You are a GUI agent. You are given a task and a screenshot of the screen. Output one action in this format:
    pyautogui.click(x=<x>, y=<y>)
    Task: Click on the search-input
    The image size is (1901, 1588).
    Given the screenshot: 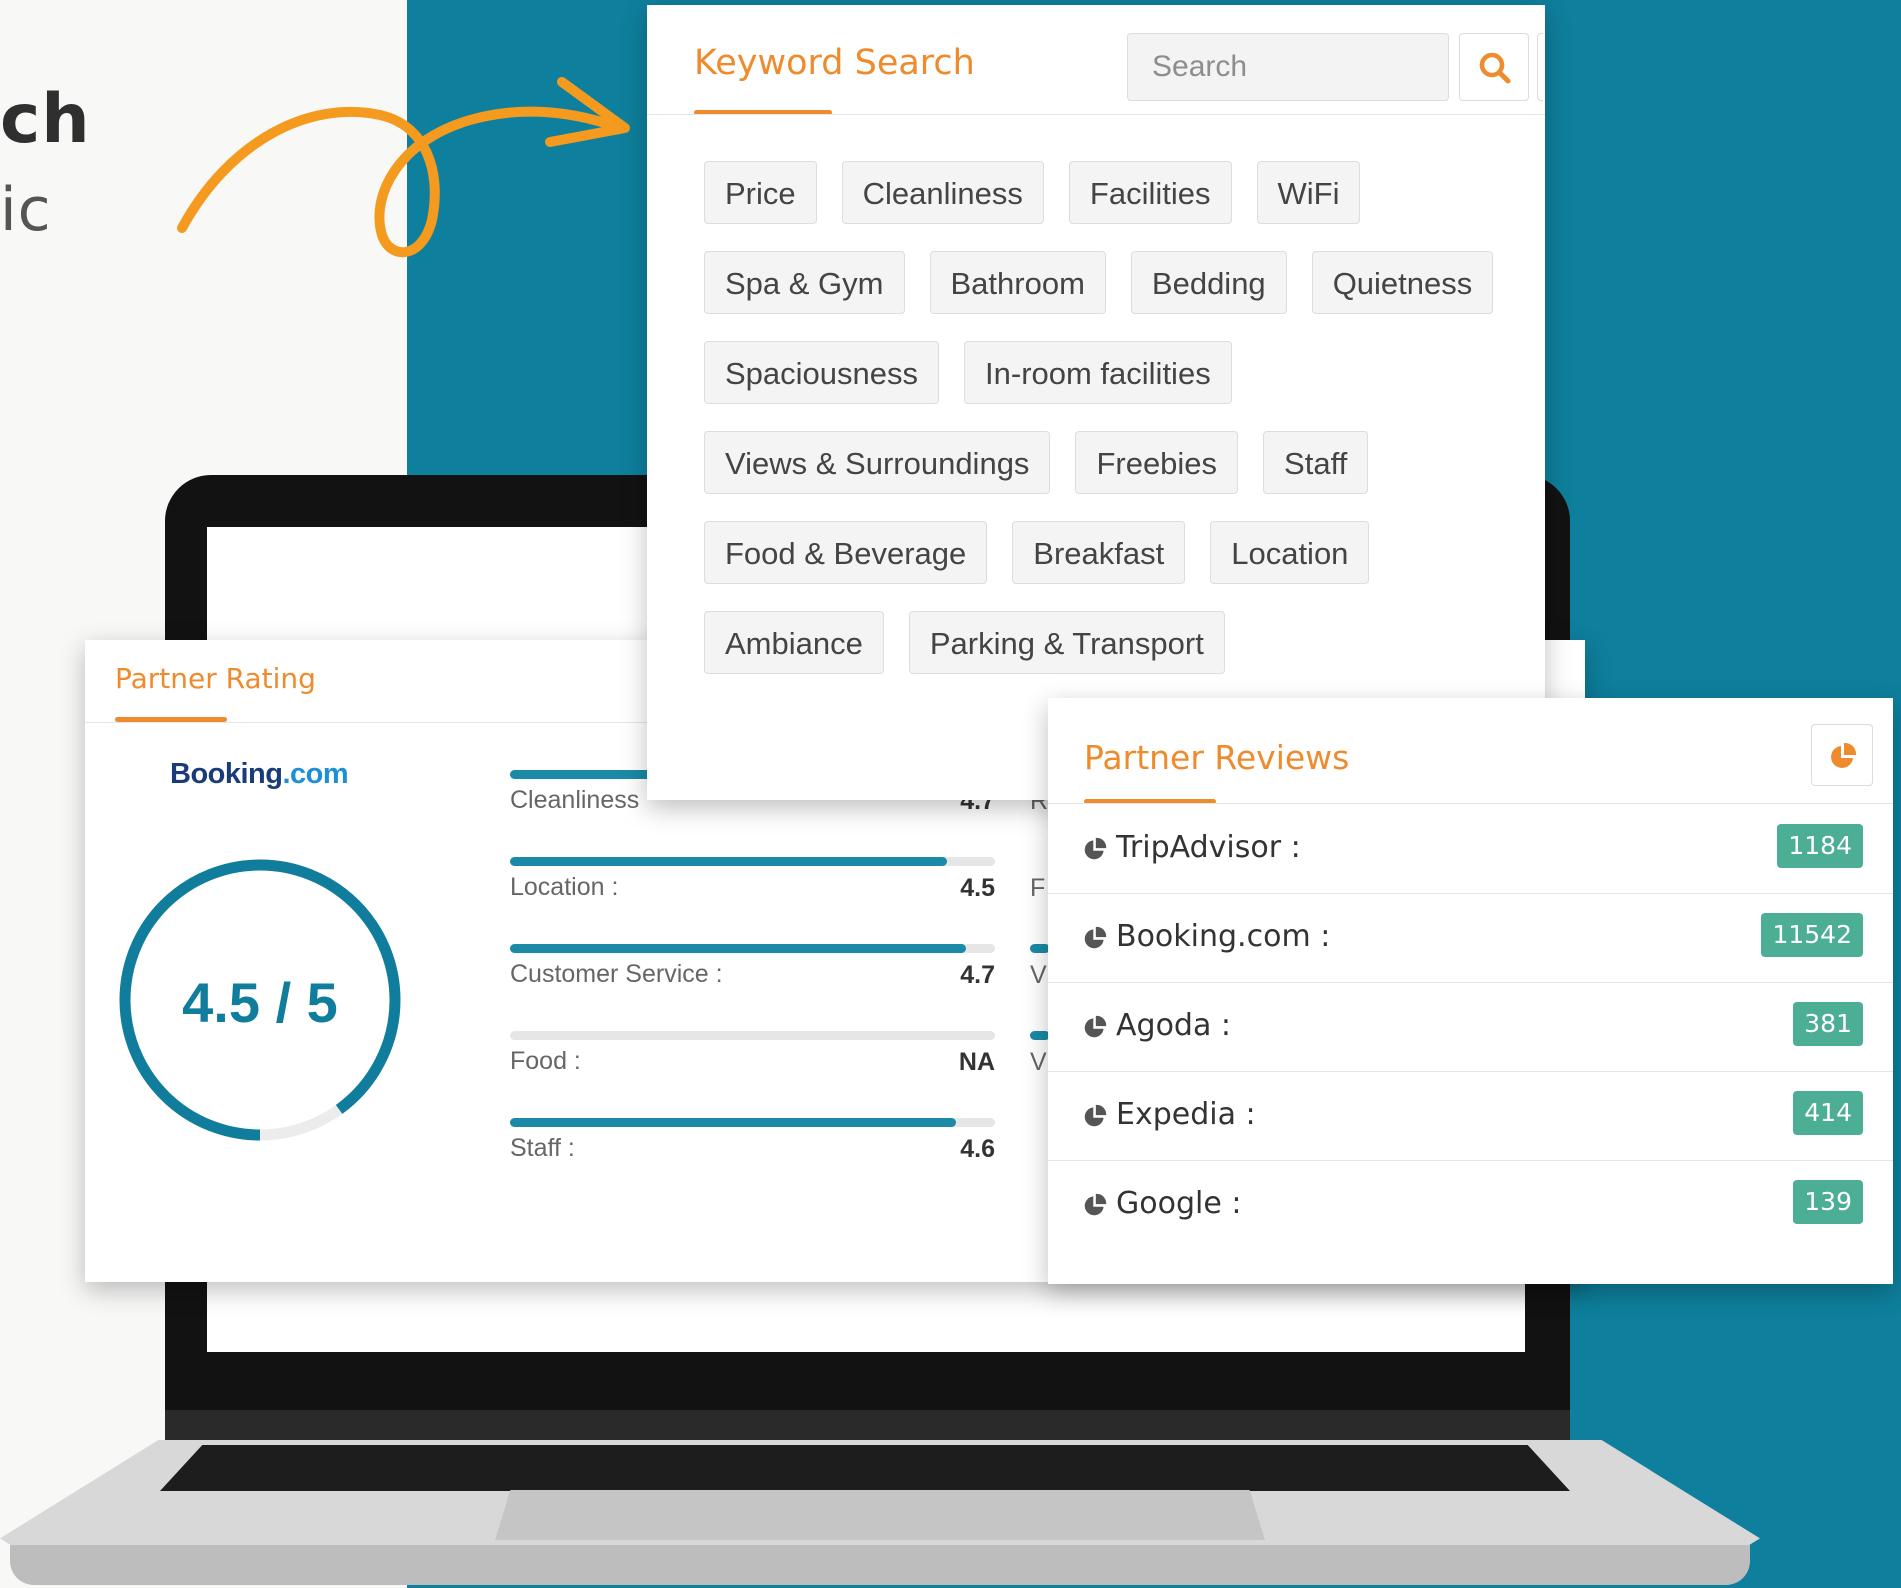 What is the action you would take?
    pyautogui.click(x=1288, y=67)
    